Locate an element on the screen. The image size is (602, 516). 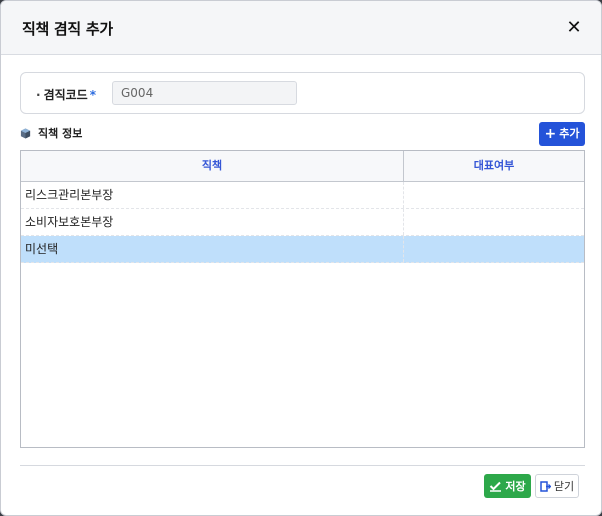
add-button: + 추가 is located at coordinates (562, 134).